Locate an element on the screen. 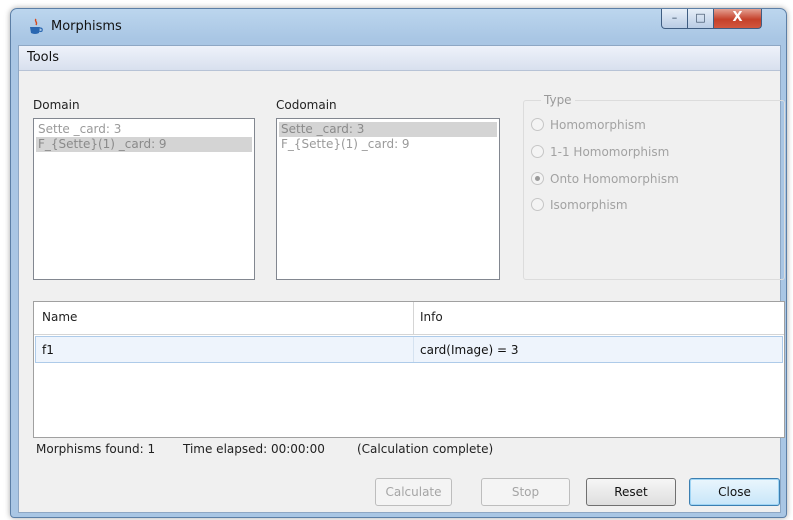 Image resolution: width=793 pixels, height=520 pixels. codomain-item-f-sette: F_{Sette}(1) _card: 9 is located at coordinates (388, 144).